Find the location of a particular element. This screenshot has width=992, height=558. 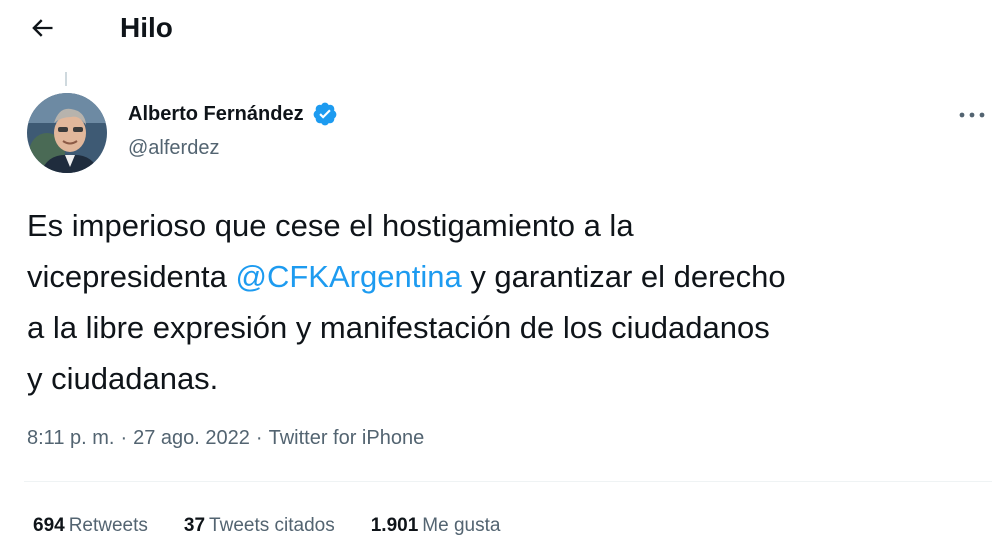

tweet-time: 8:11 p. m. is located at coordinates (70, 438).